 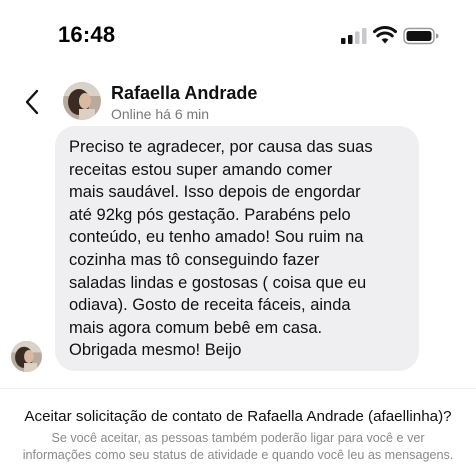 I want to click on battery-icon, so click(x=421, y=36).